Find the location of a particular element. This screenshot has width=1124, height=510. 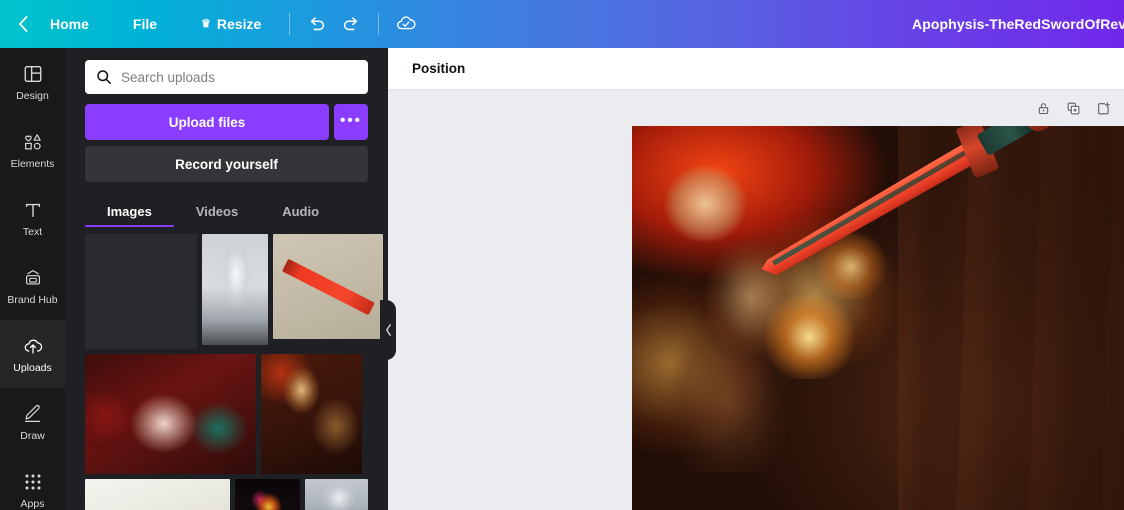

sidebar-item-draw: Draw is located at coordinates (32, 422).